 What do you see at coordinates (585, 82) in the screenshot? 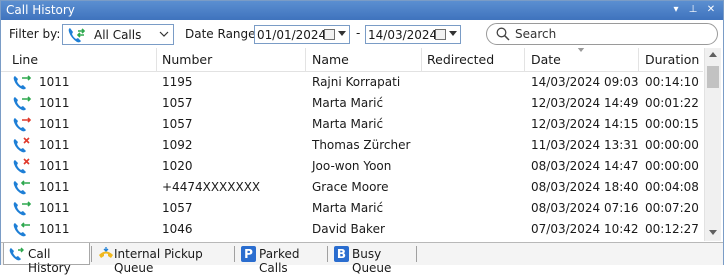
I see `cell-date: 14/03/2024 09:03` at bounding box center [585, 82].